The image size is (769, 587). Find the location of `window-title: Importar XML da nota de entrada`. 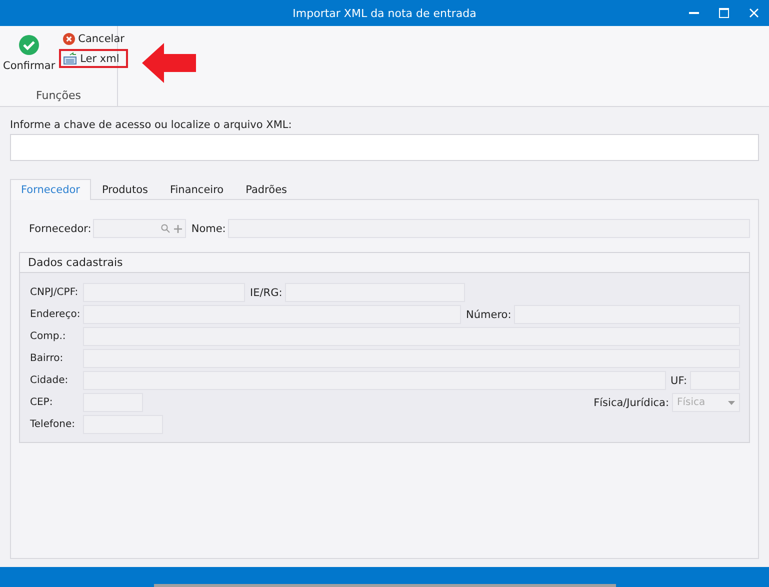

window-title: Importar XML da nota de entrada is located at coordinates (384, 13).